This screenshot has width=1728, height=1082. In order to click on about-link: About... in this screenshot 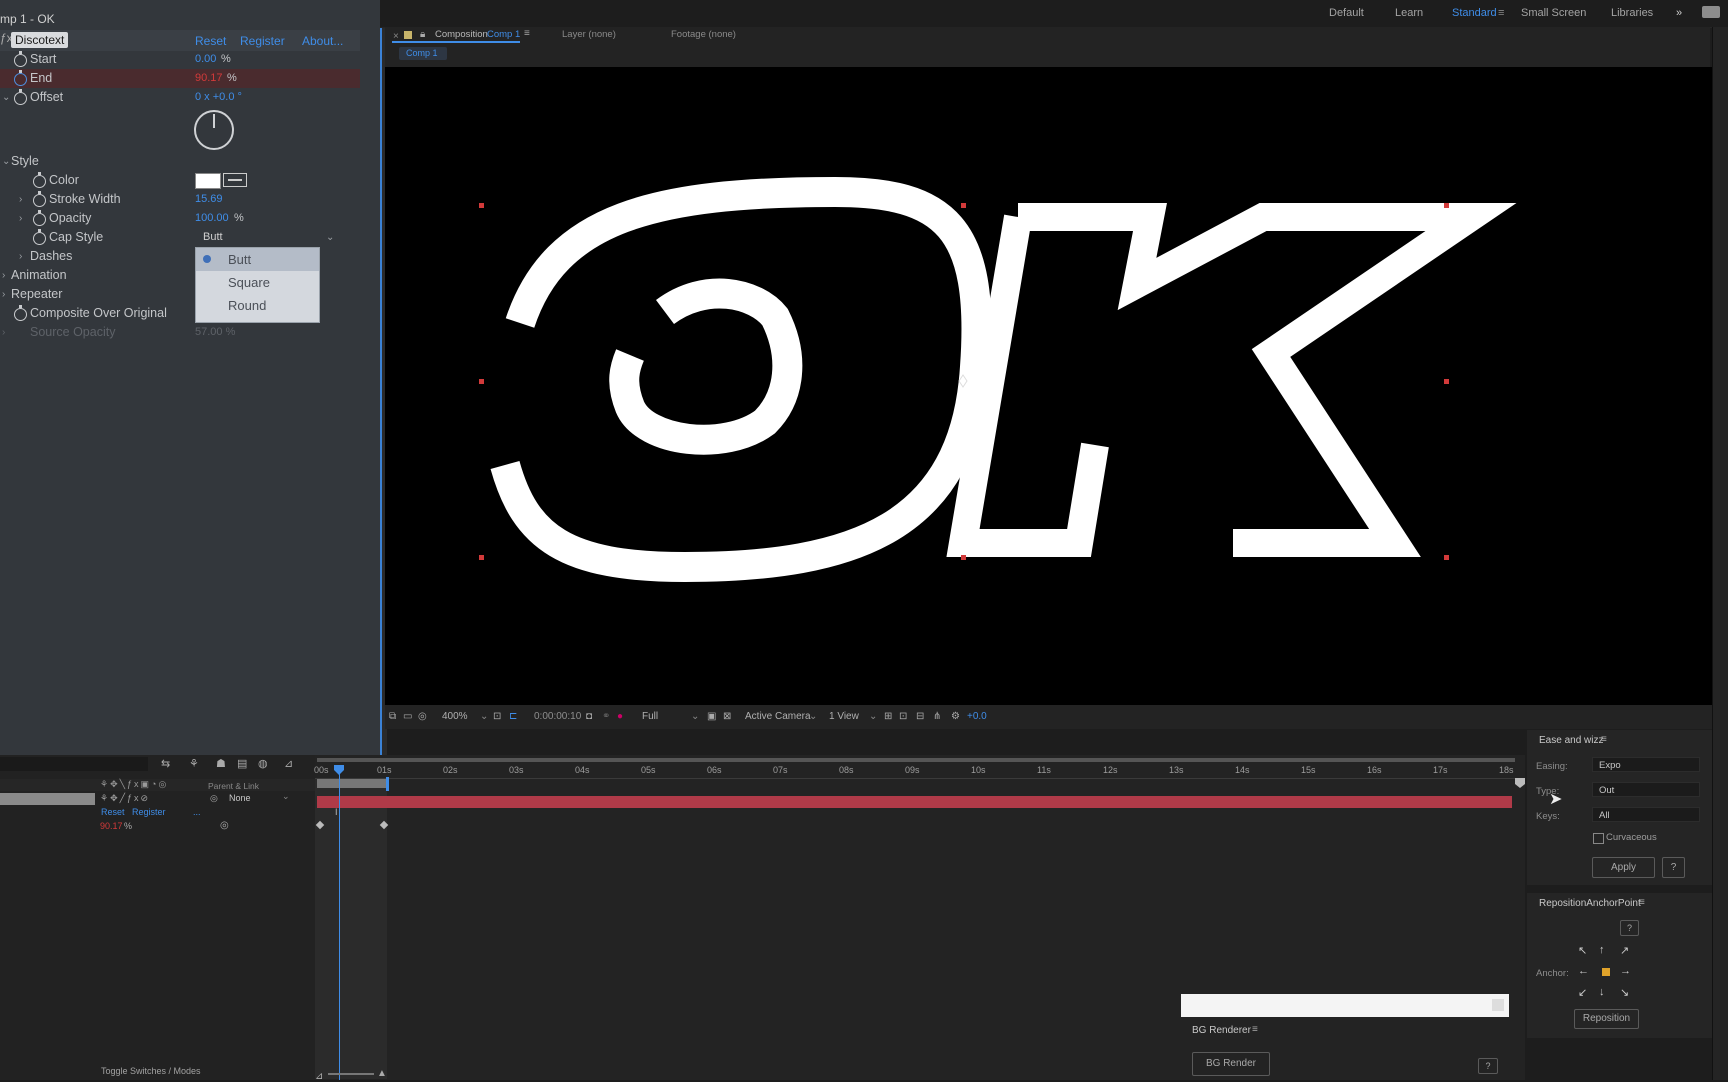, I will do `click(322, 41)`.